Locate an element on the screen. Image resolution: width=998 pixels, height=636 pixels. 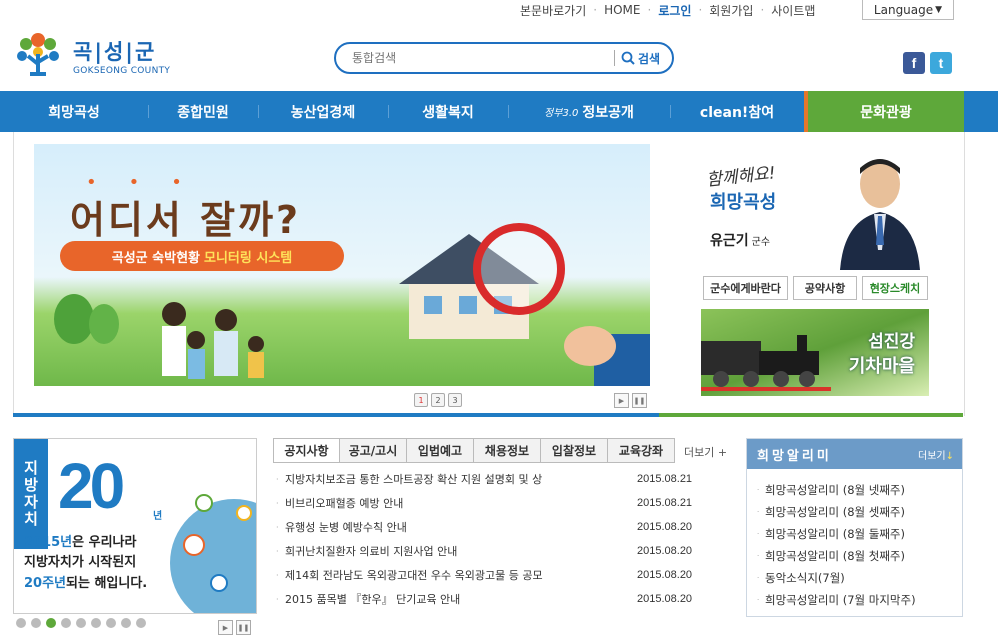
hand-illustration is located at coordinates (607, 356).